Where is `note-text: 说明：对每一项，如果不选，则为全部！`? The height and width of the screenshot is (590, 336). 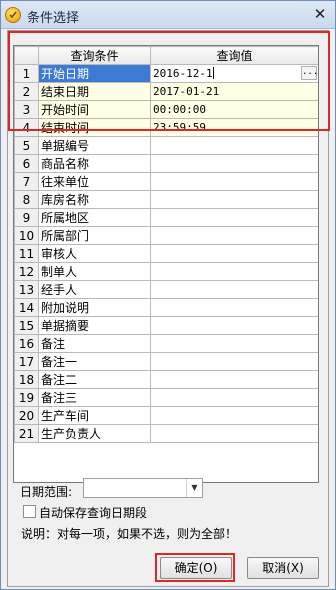 note-text: 说明：对每一项，如果不选，则为全部！ is located at coordinates (129, 534).